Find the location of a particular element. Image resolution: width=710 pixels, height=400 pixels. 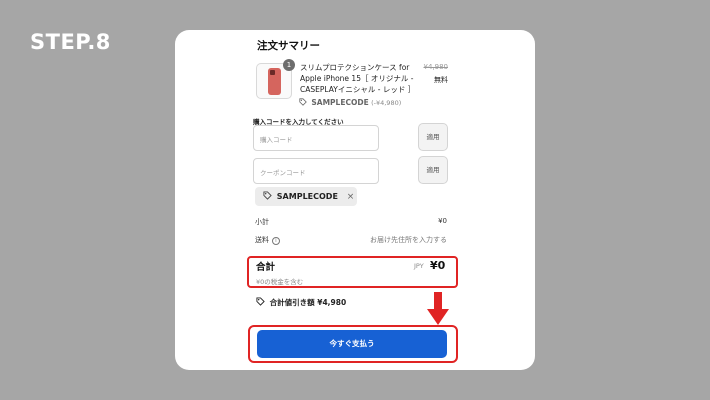

product-discount-amount: (-¥4,980) is located at coordinates (386, 103).